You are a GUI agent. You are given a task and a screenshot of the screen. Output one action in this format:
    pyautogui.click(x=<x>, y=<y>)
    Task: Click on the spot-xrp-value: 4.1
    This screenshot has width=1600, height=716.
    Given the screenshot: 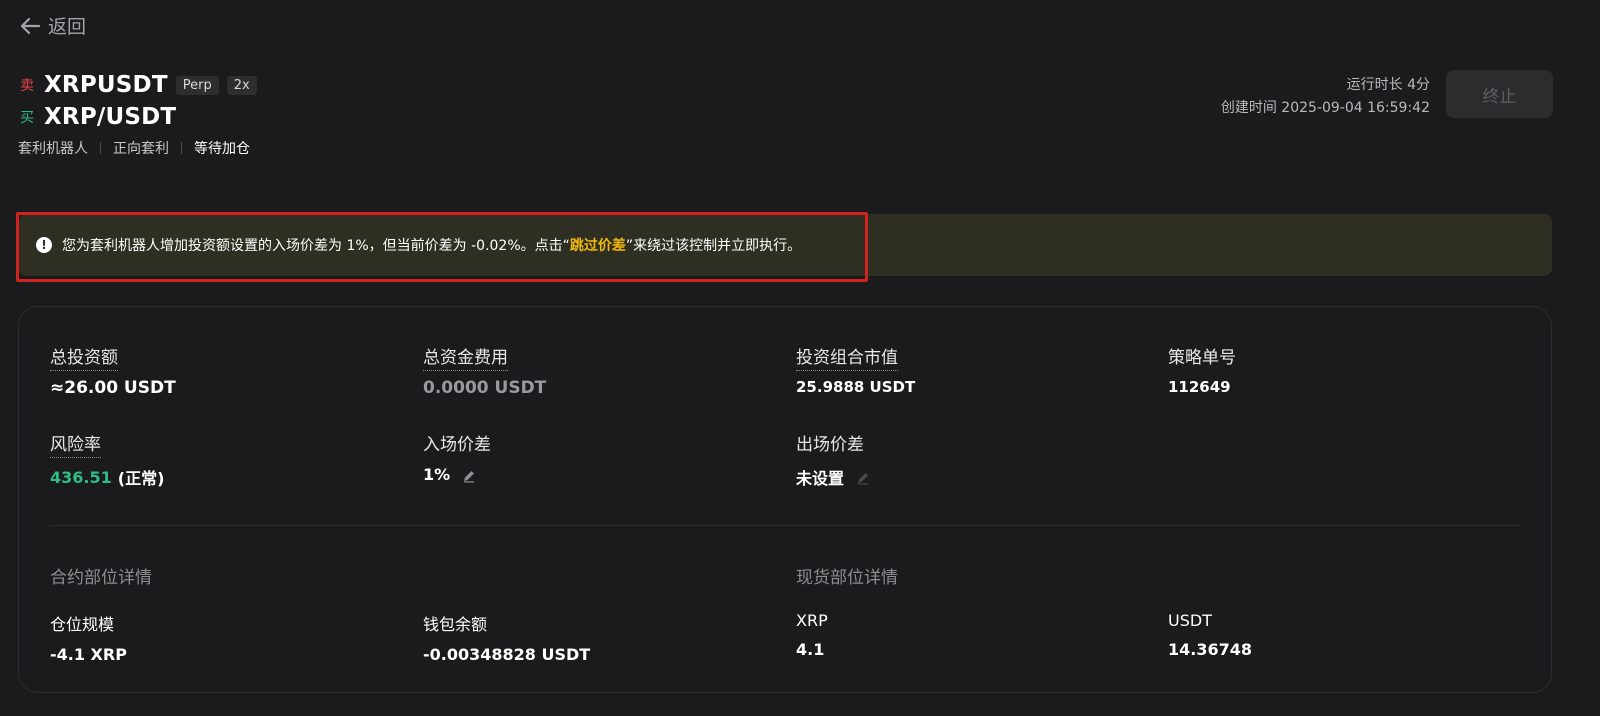 What is the action you would take?
    pyautogui.click(x=810, y=649)
    